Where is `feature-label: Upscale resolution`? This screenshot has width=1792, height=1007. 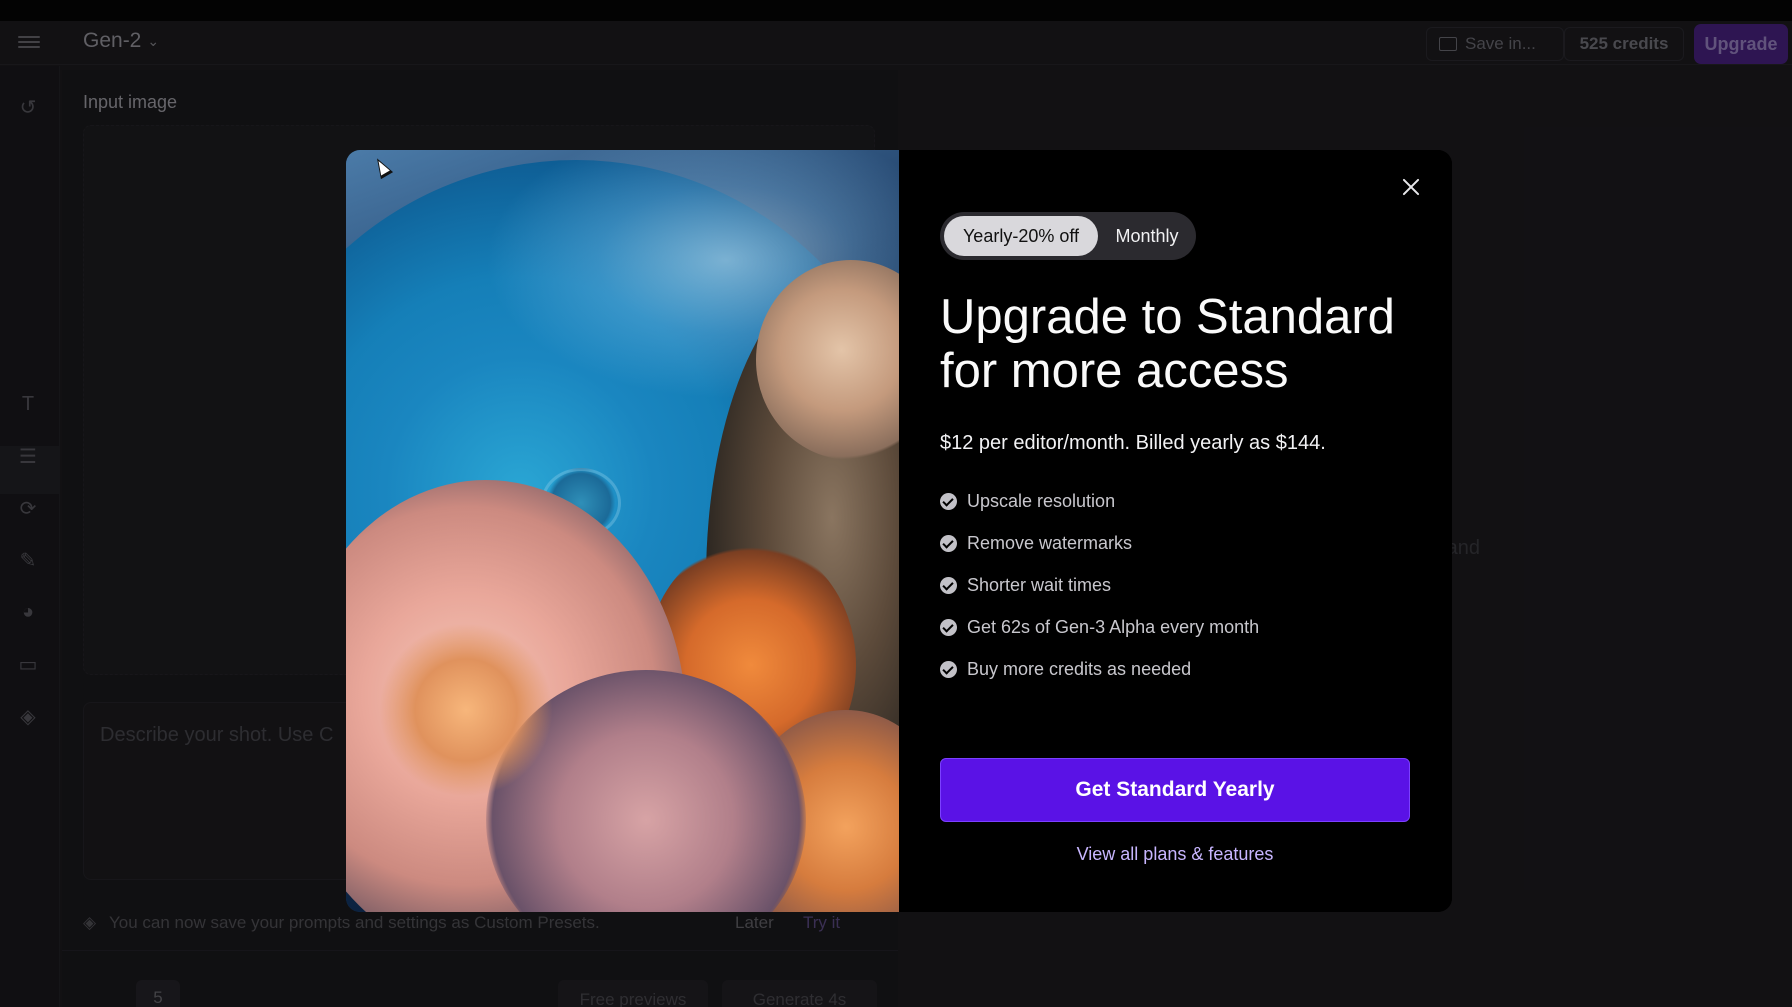
feature-label: Upscale resolution is located at coordinates (1041, 500).